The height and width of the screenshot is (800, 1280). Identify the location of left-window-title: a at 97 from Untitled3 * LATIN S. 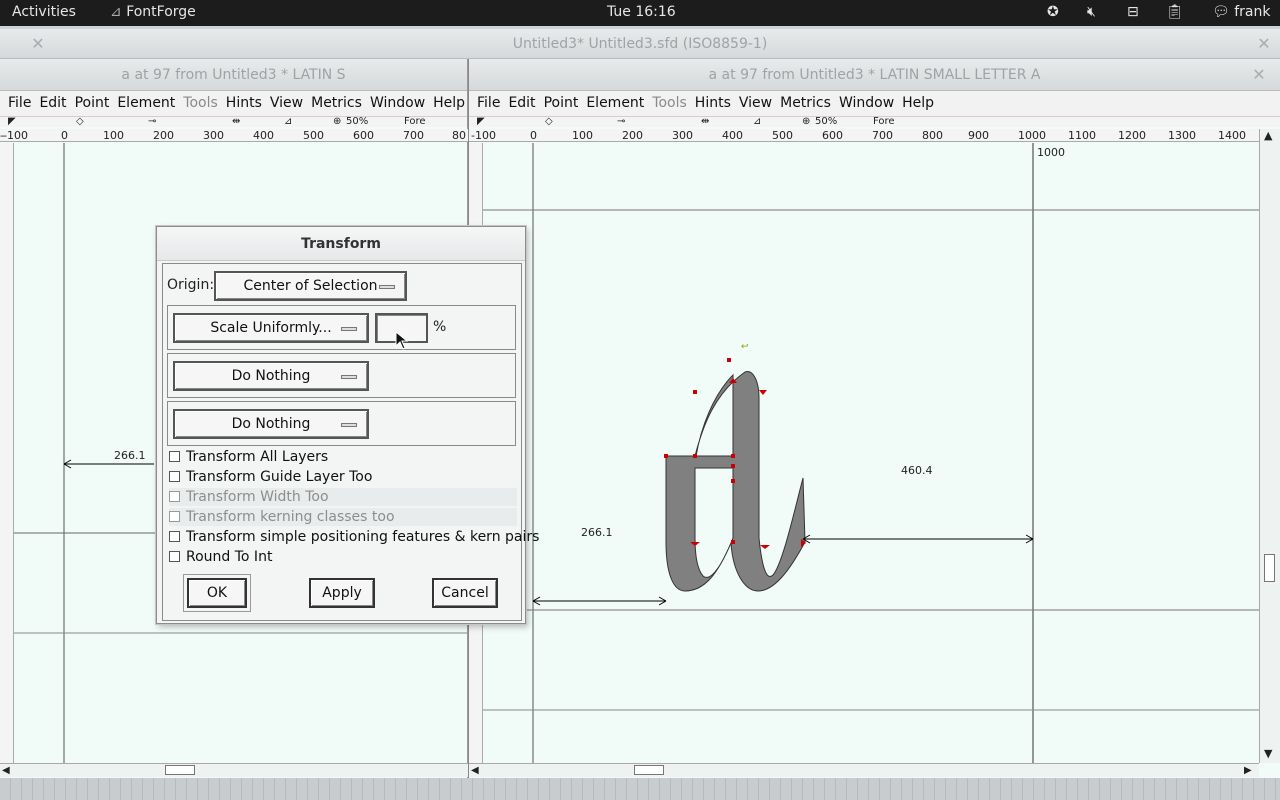
(233, 75).